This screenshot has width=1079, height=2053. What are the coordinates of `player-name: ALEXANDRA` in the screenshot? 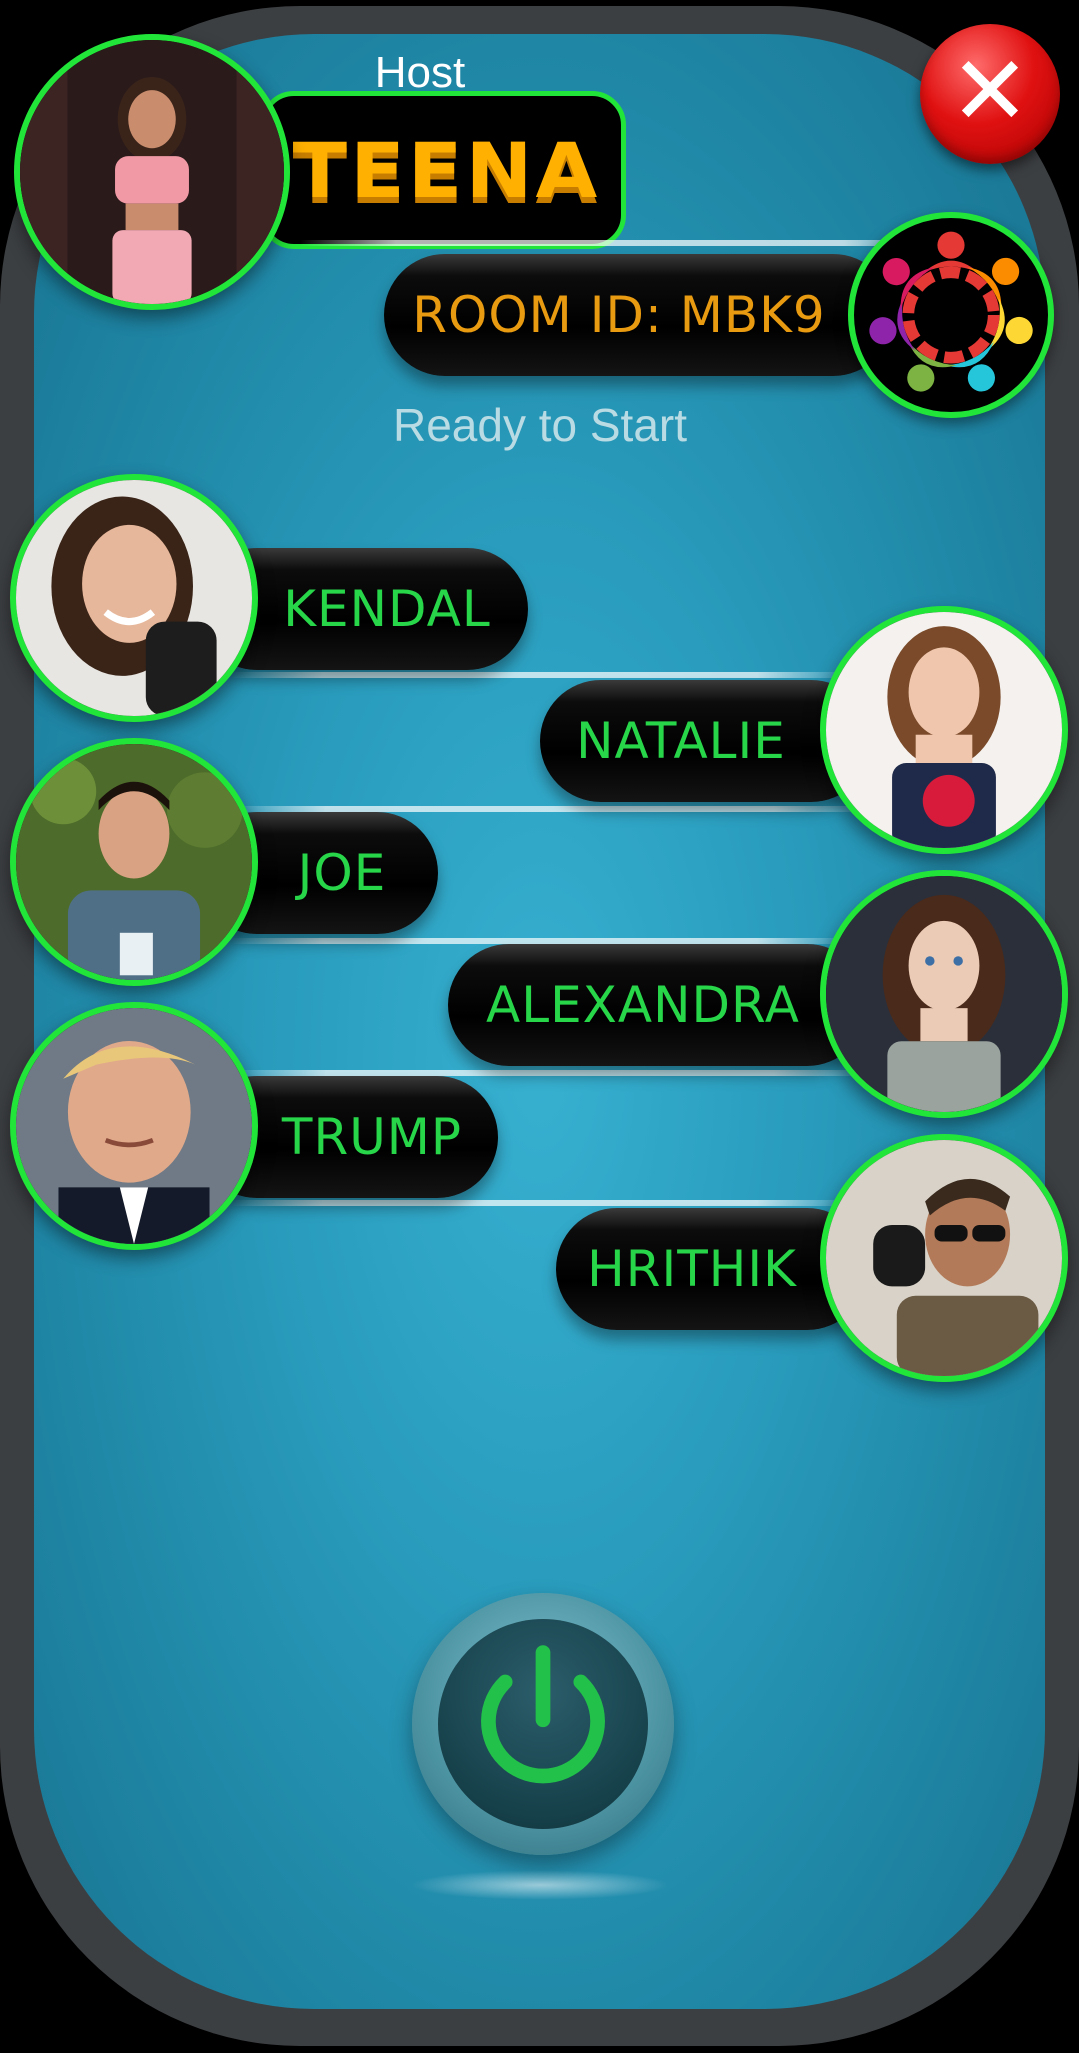 It's located at (643, 1005).